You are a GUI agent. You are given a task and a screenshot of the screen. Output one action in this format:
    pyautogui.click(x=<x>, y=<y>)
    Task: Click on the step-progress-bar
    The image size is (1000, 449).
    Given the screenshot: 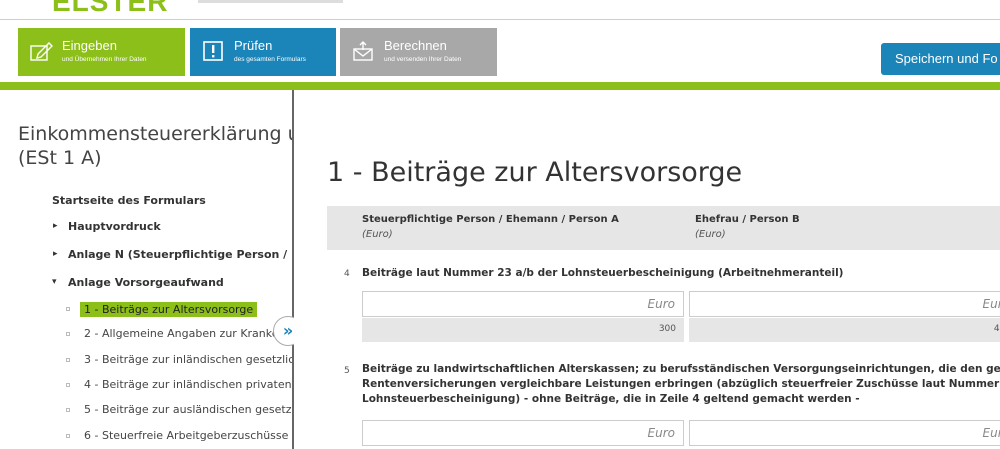 What is the action you would take?
    pyautogui.click(x=500, y=86)
    